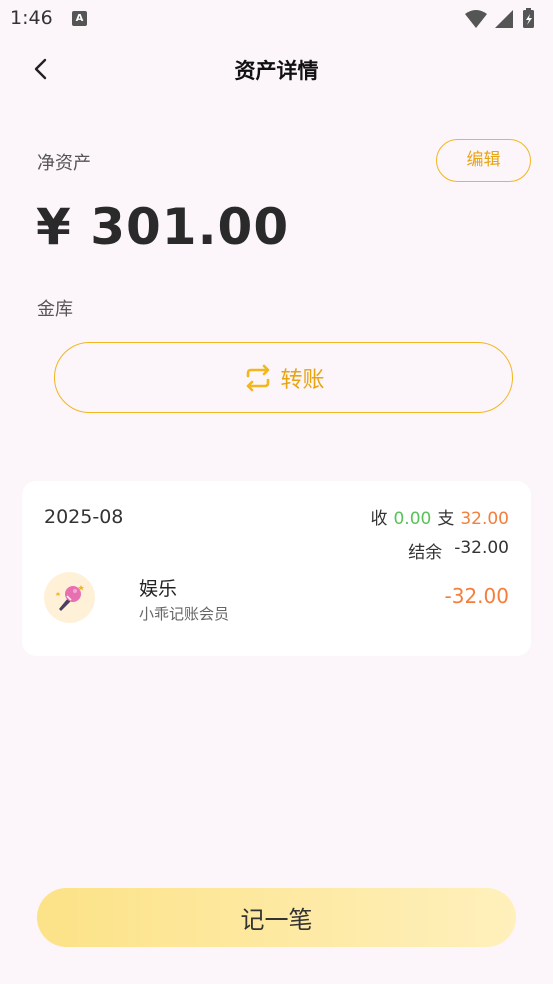 The width and height of the screenshot is (553, 984). Describe the element at coordinates (276, 71) in the screenshot. I see `page-title: 资产详情` at that location.